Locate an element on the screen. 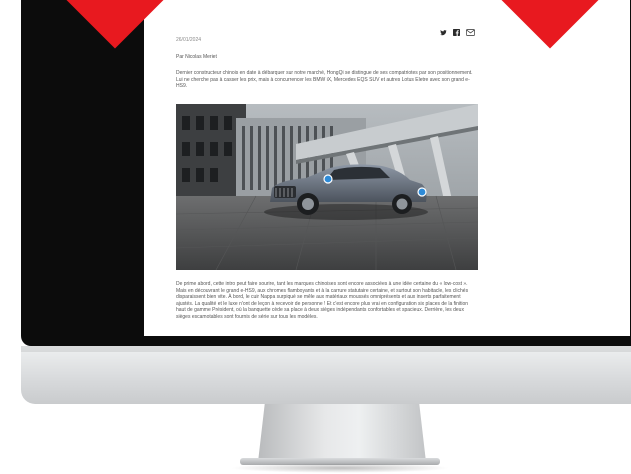  article-date: 26/01/2024 is located at coordinates (189, 40).